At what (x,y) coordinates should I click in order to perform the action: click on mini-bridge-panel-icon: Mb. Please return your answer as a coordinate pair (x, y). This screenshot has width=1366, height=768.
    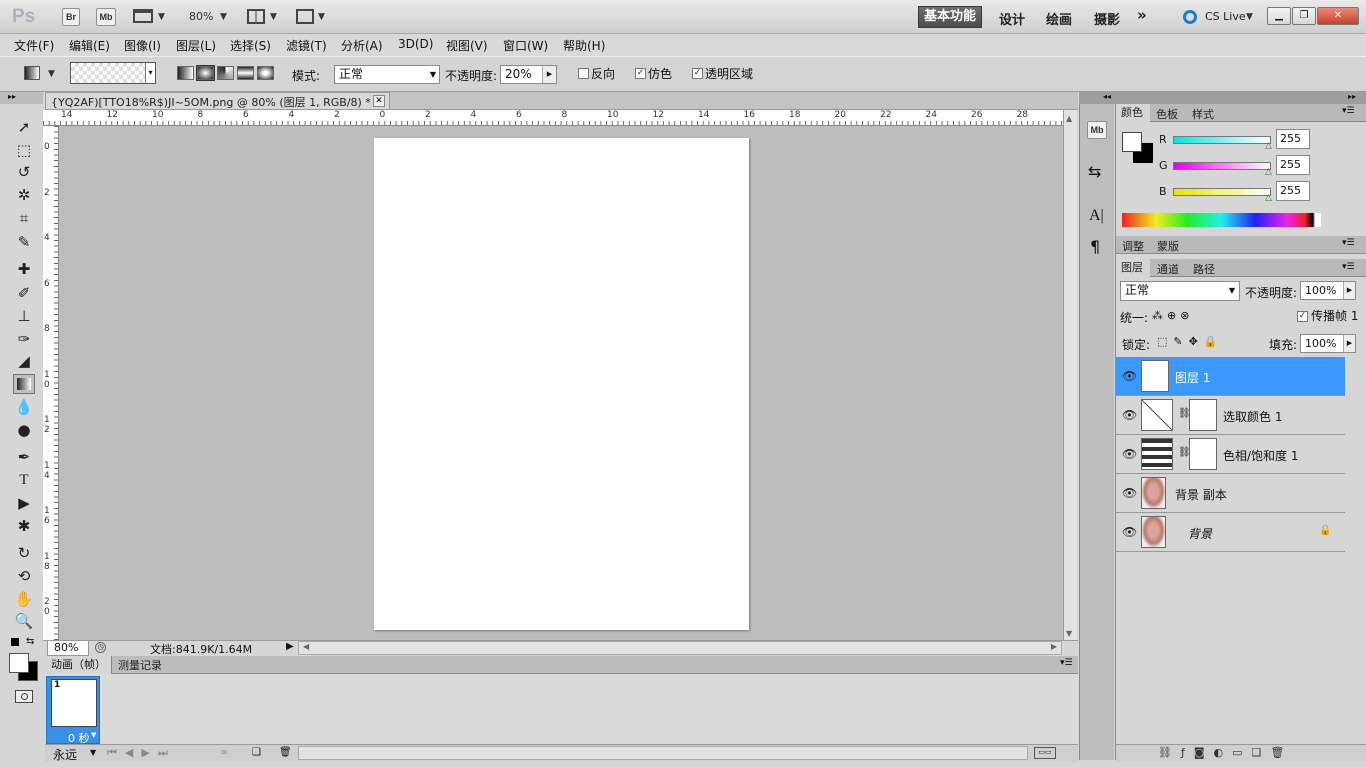
    Looking at the image, I should click on (1097, 130).